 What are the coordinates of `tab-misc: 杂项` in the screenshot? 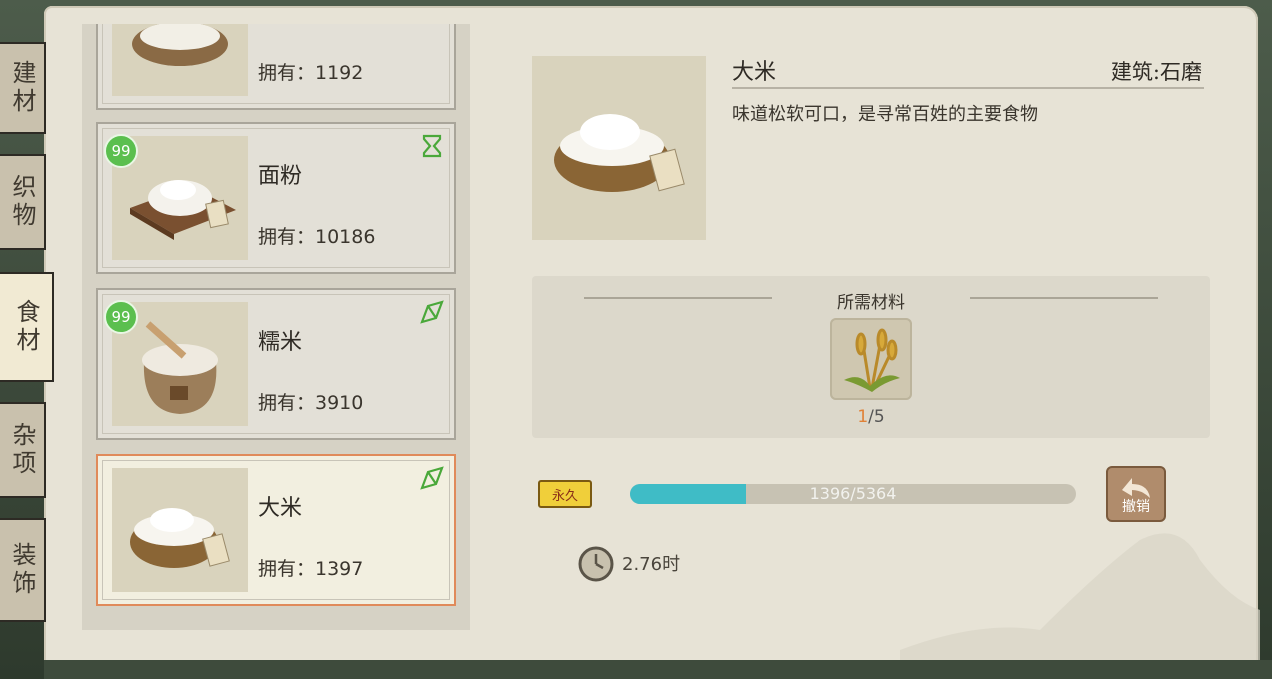 It's located at (23, 450).